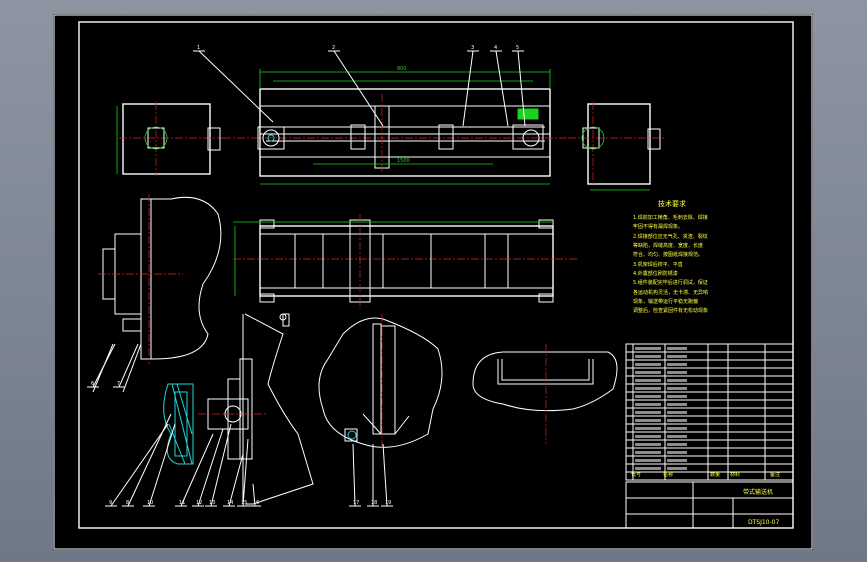  Describe the element at coordinates (402, 69) in the screenshot. I see `svg-text: 800` at that location.